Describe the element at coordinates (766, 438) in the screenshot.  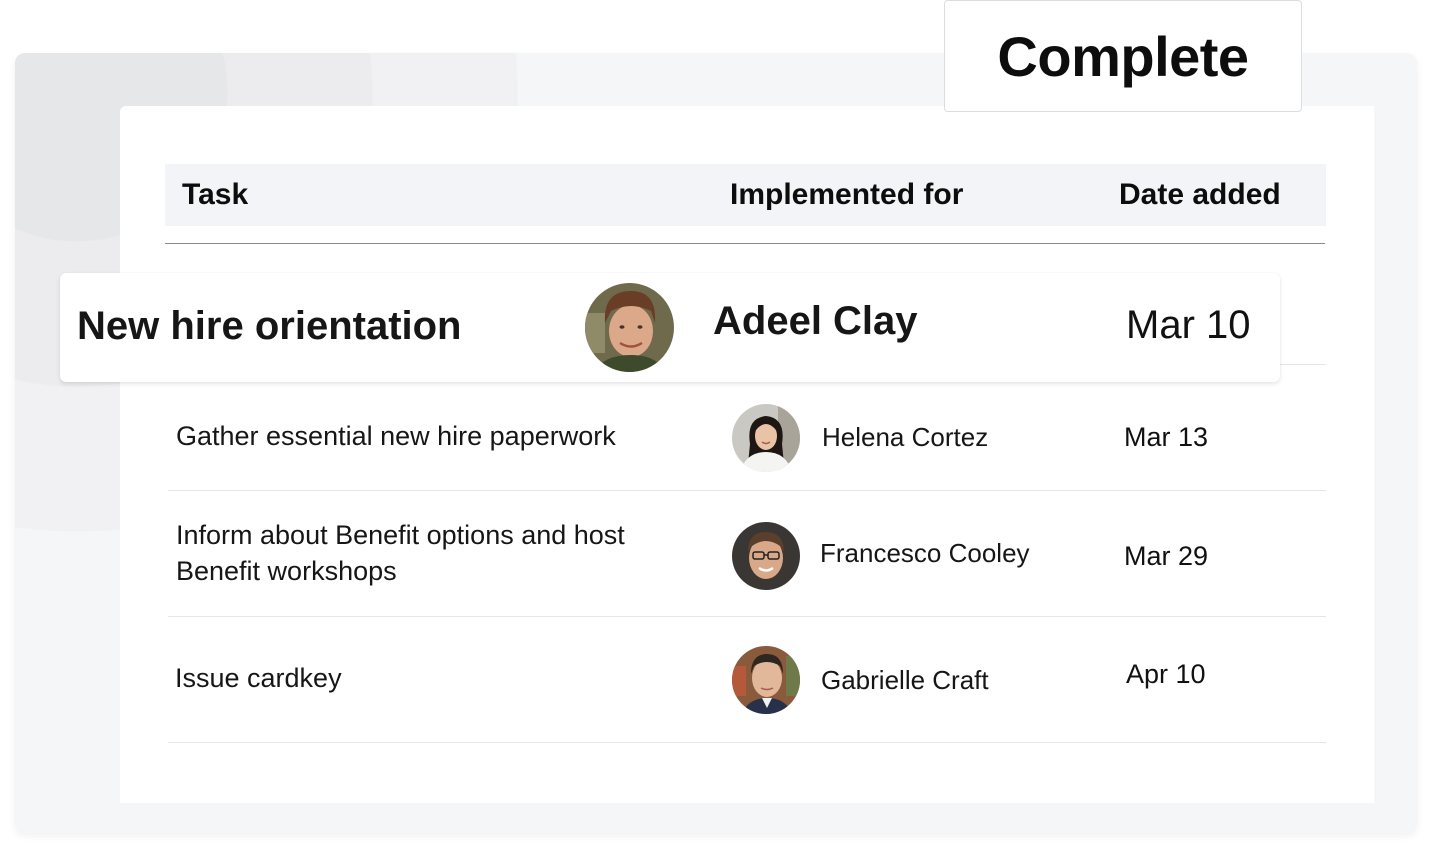
I see `woman-avatar` at that location.